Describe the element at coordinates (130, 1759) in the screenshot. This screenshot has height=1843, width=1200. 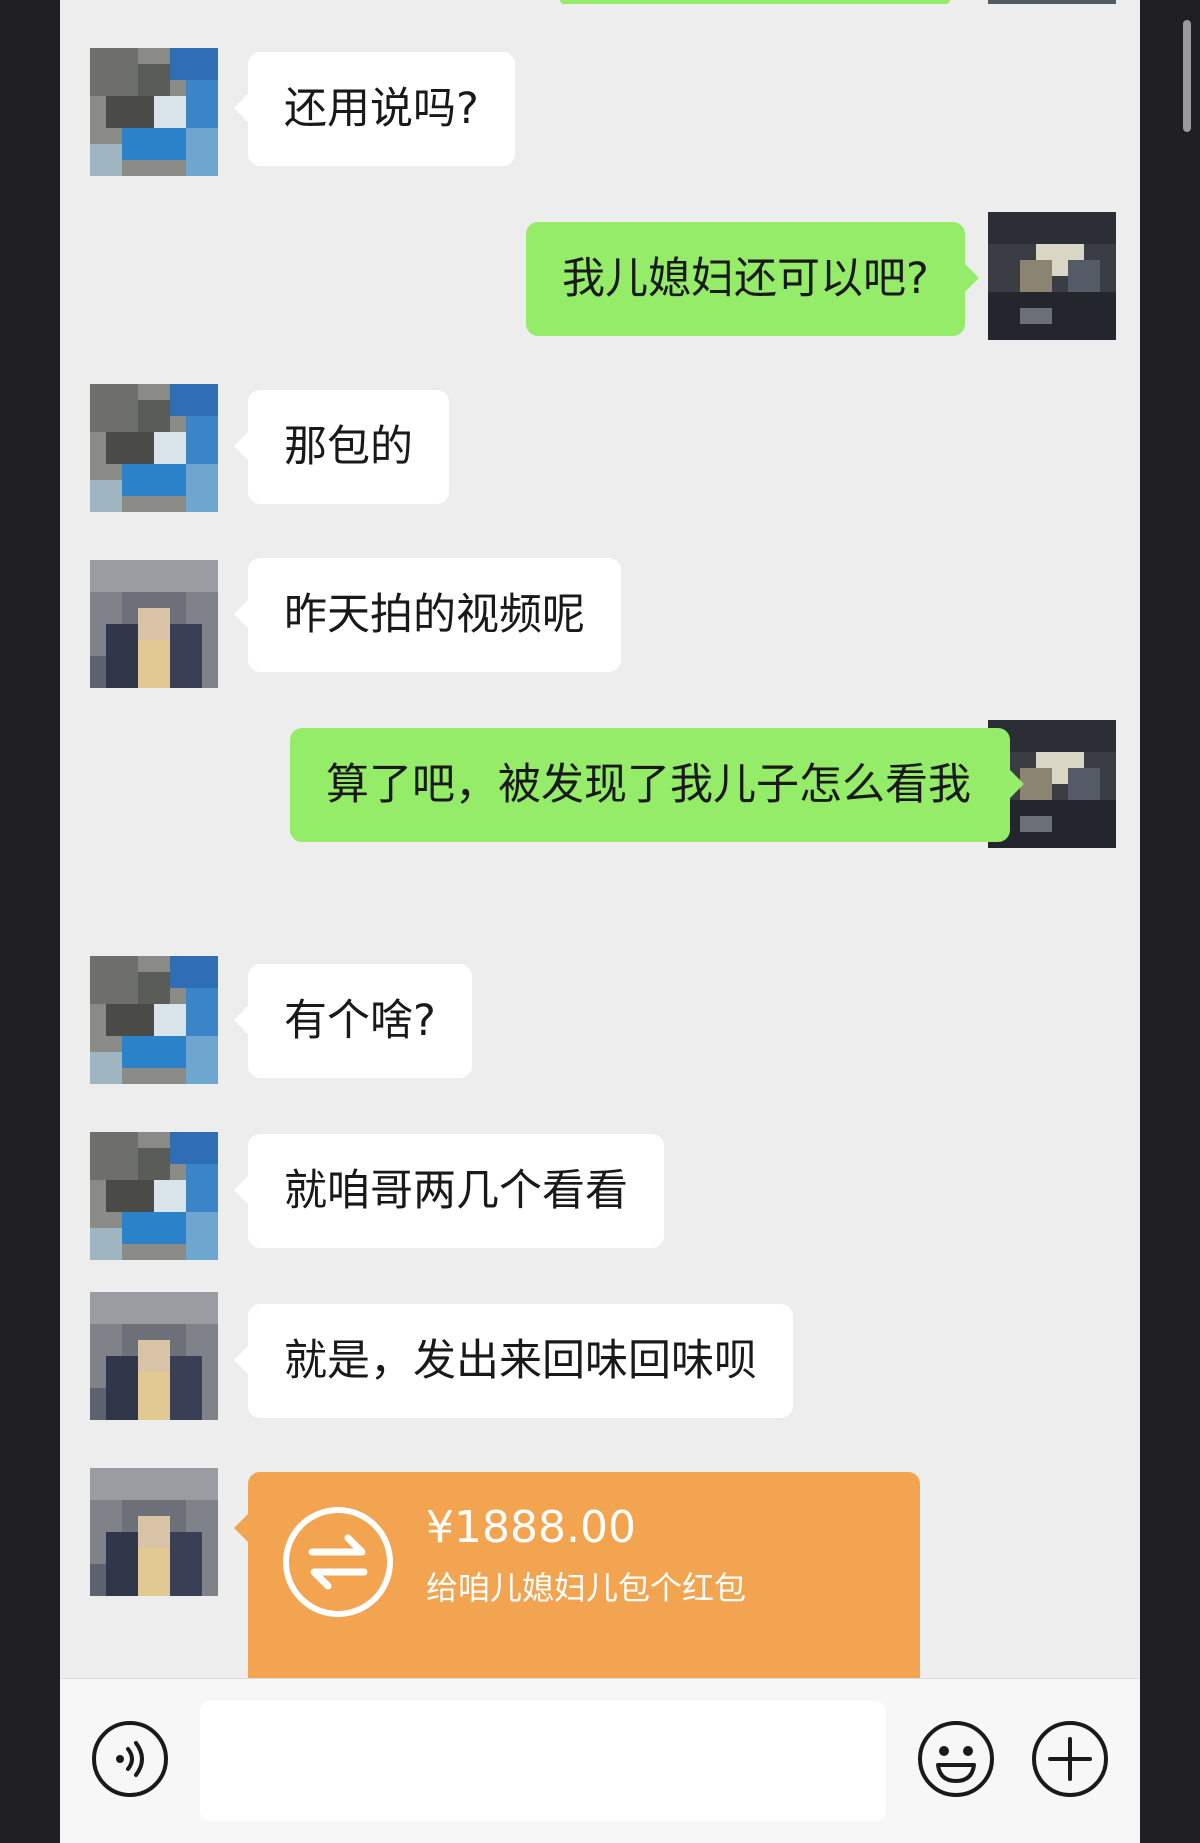
I see `voice-icon` at that location.